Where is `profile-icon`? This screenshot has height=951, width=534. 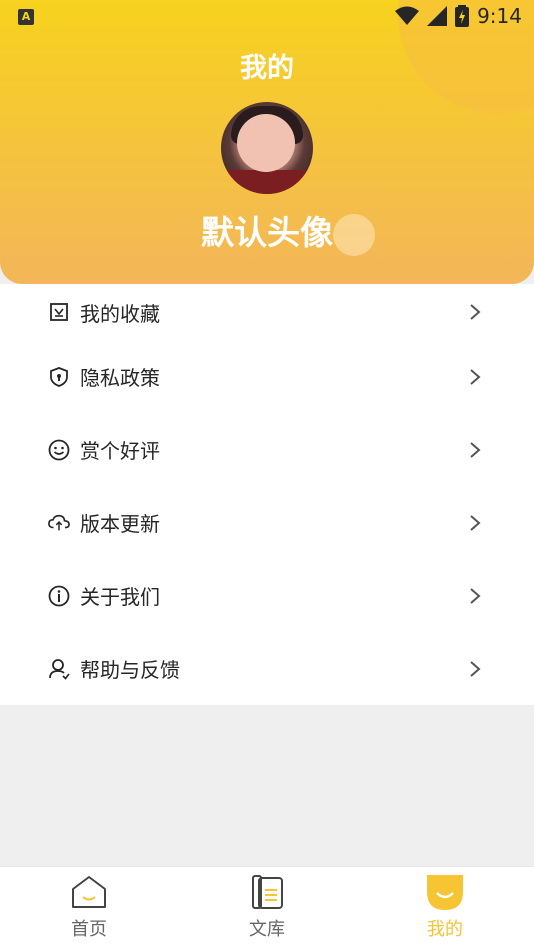 profile-icon is located at coordinates (445, 892).